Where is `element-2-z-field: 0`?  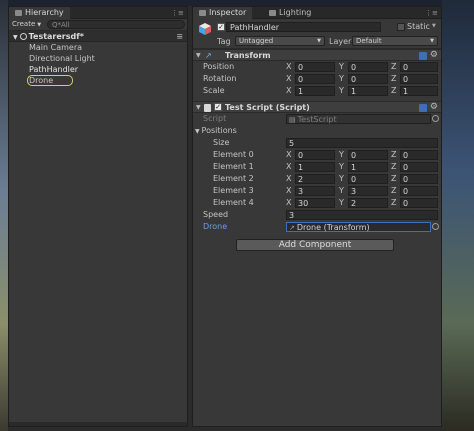 element-2-z-field: 0 is located at coordinates (419, 179).